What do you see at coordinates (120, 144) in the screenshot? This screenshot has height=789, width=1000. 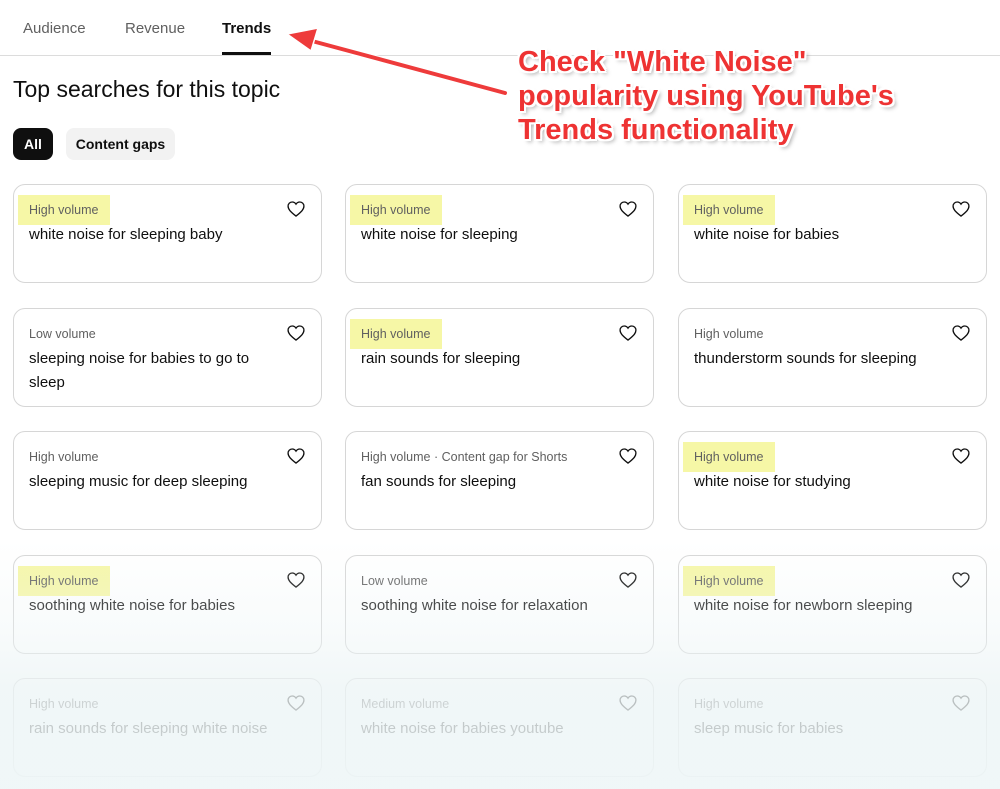 I see `chip-content-gaps: Content gaps` at bounding box center [120, 144].